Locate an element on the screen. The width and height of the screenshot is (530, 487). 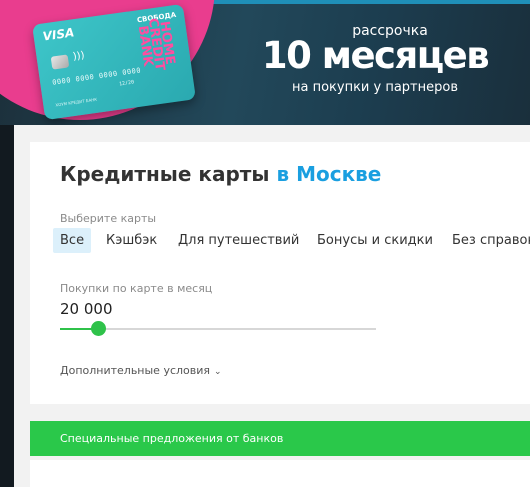
filter-chip-bonuses: Бонусы и скидки is located at coordinates (375, 240).